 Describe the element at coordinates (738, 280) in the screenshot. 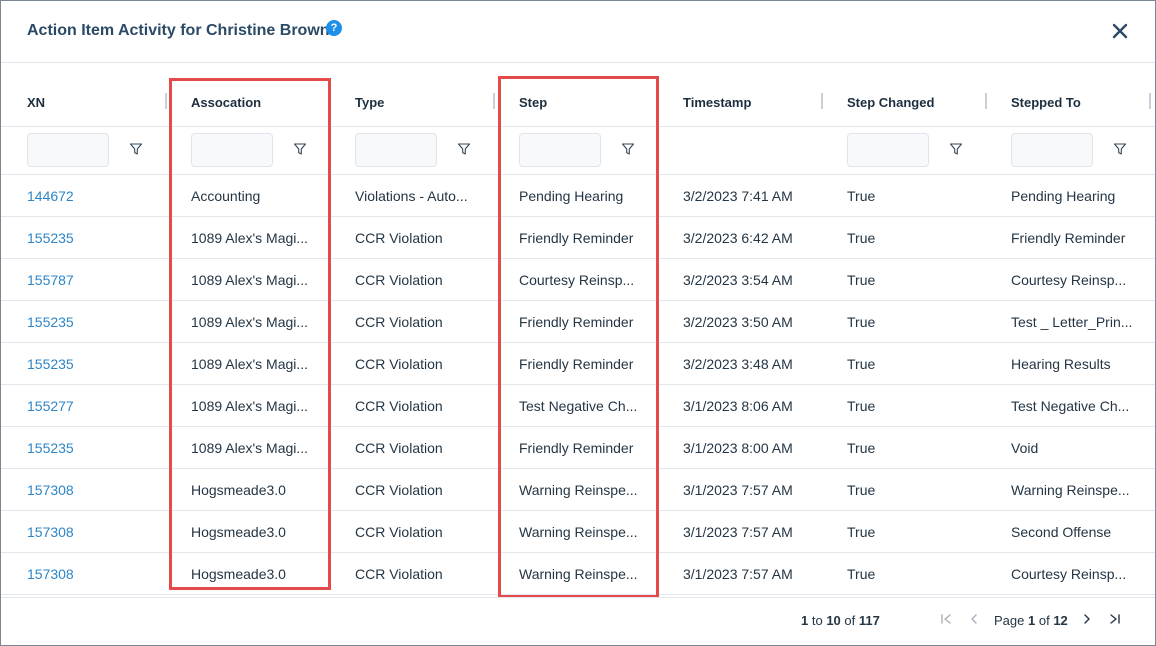

I see `cell-timestamp: 3/2/2023 3:54 AM` at that location.